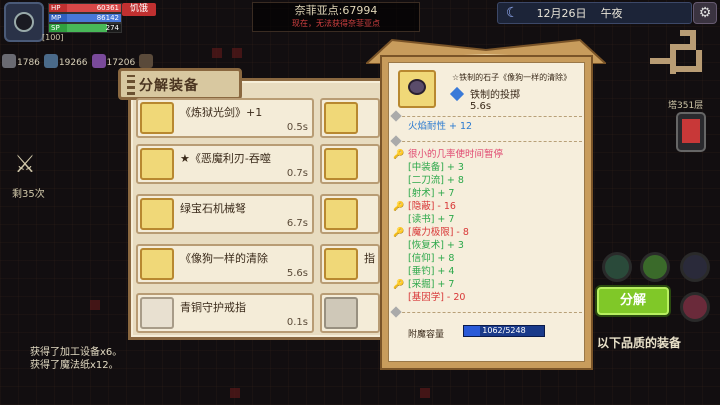  Describe the element at coordinates (297, 173) in the screenshot. I see `item-time: 0.7s` at that location.